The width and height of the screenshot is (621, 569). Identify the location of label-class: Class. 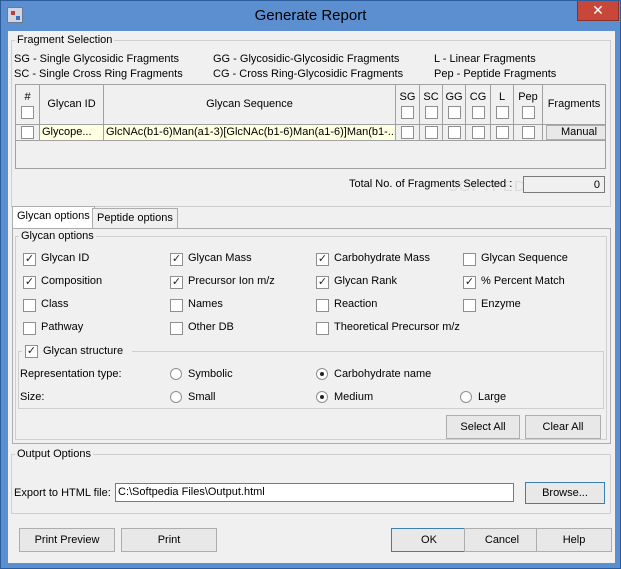
(55, 304).